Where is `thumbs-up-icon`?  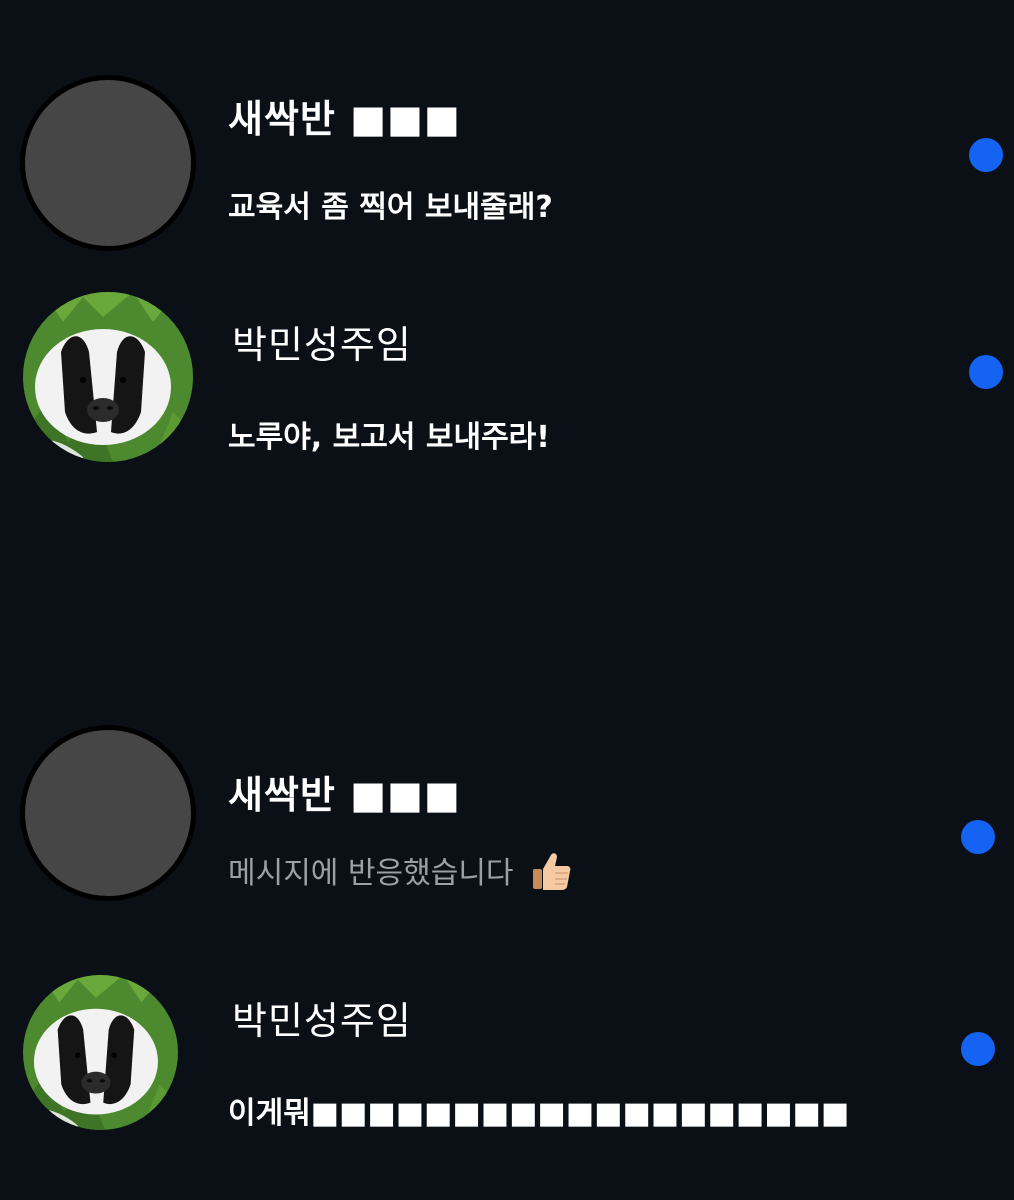
thumbs-up-icon is located at coordinates (551, 875).